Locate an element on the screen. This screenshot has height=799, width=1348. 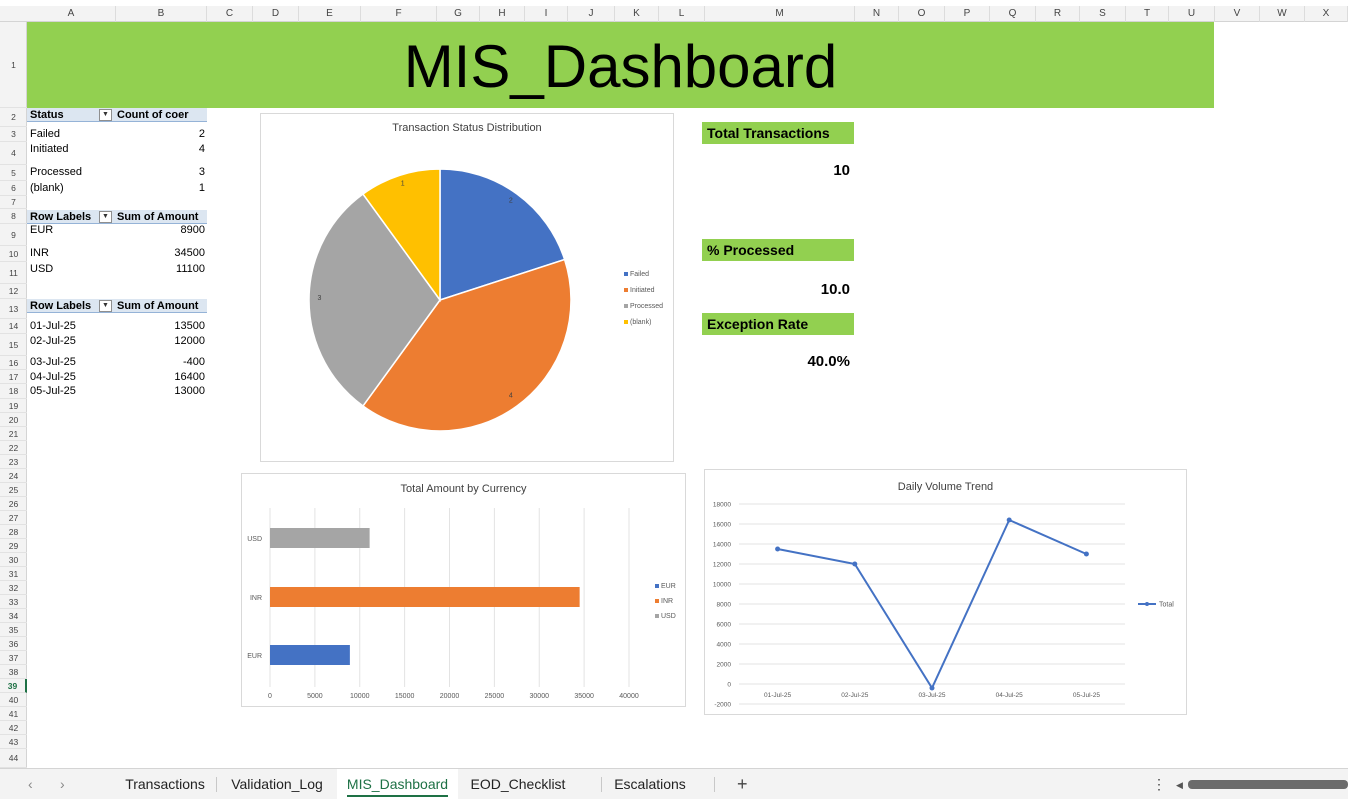
row-header: 38 is located at coordinates (13, 672).